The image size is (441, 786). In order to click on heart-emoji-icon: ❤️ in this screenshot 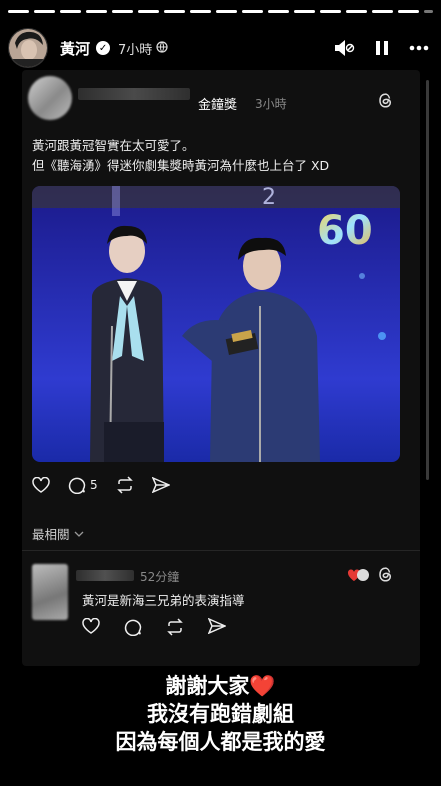, I will do `click(262, 686)`.